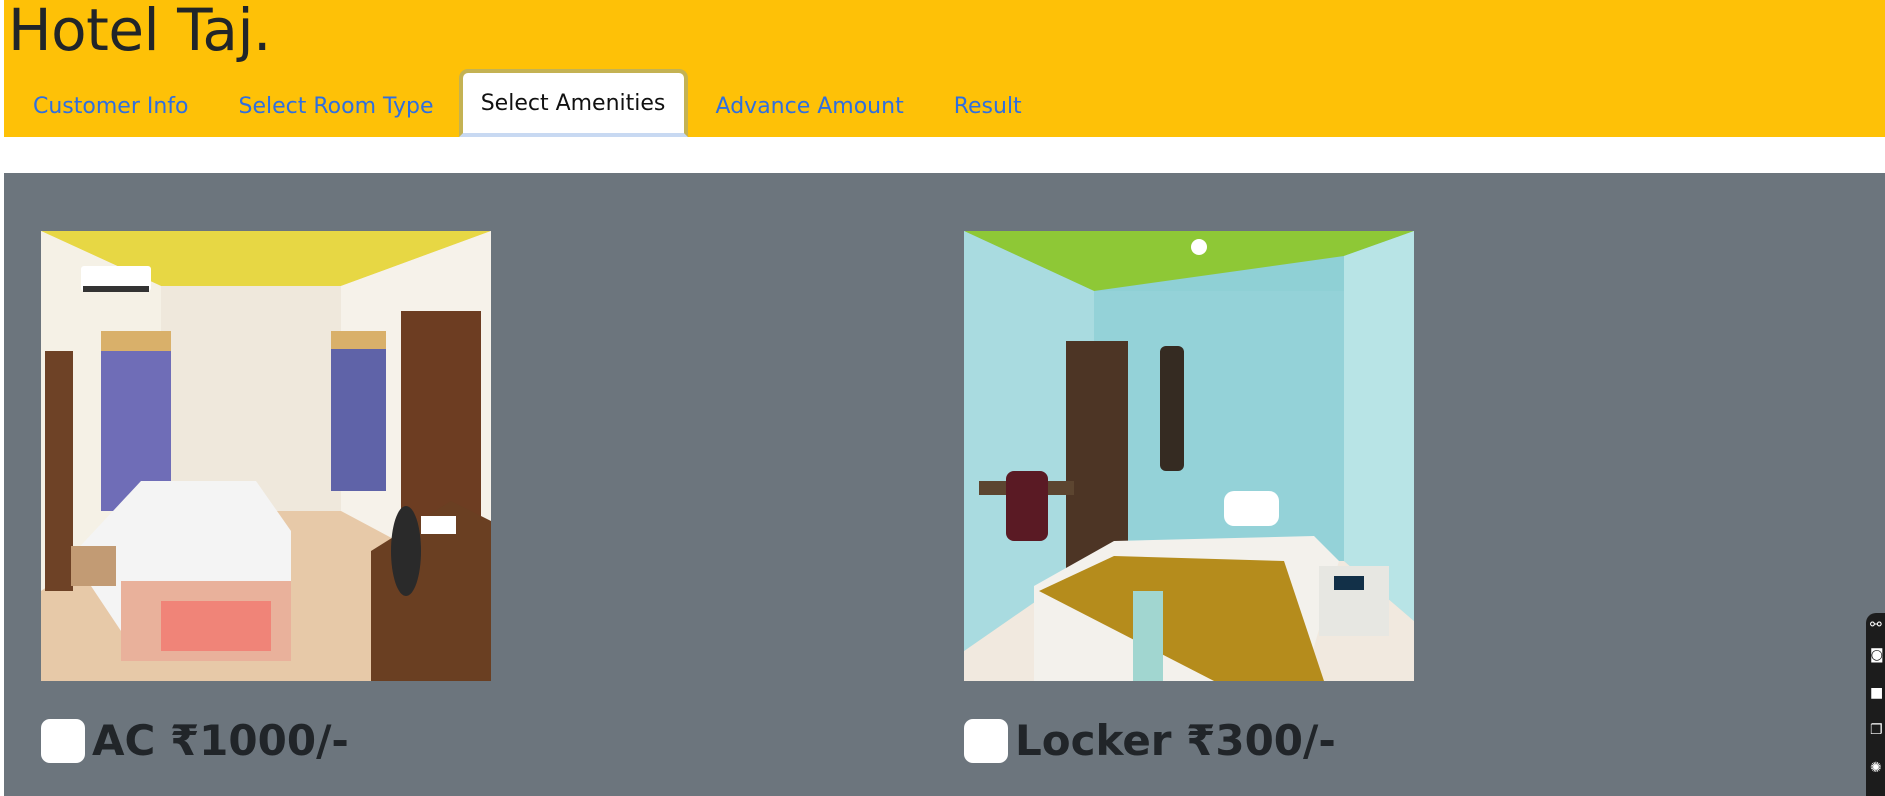  What do you see at coordinates (1877, 693) in the screenshot?
I see `square-icon: ■` at bounding box center [1877, 693].